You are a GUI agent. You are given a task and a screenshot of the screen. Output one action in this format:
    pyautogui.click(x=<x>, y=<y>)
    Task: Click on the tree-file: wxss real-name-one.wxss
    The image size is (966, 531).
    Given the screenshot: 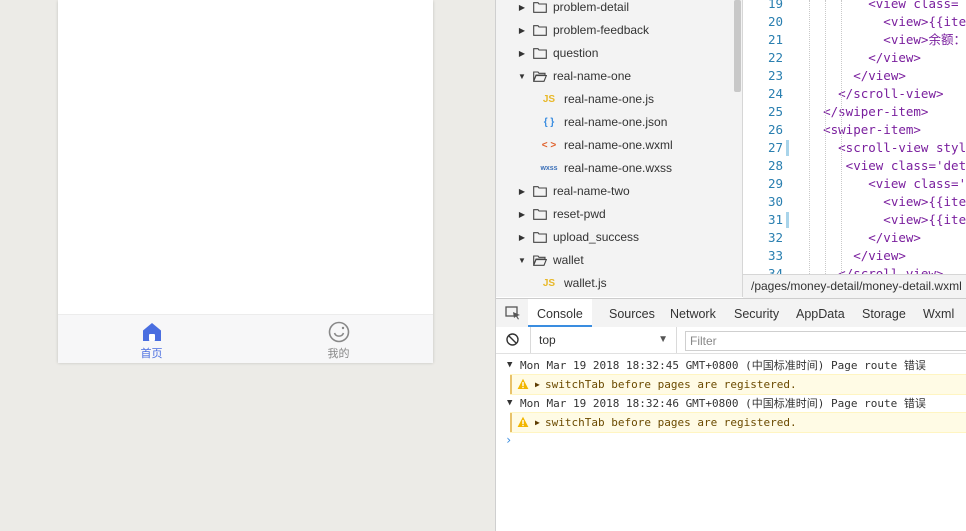 What is the action you would take?
    pyautogui.click(x=616, y=168)
    